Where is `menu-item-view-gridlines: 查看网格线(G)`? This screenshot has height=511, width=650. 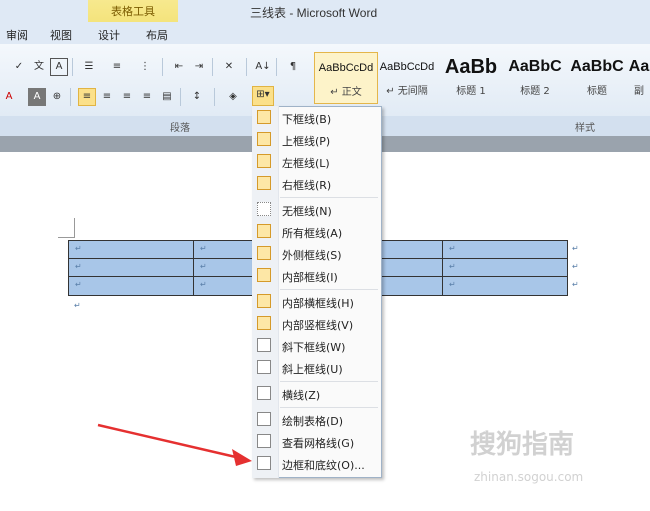 menu-item-view-gridlines: 查看网格线(G) is located at coordinates (316, 442).